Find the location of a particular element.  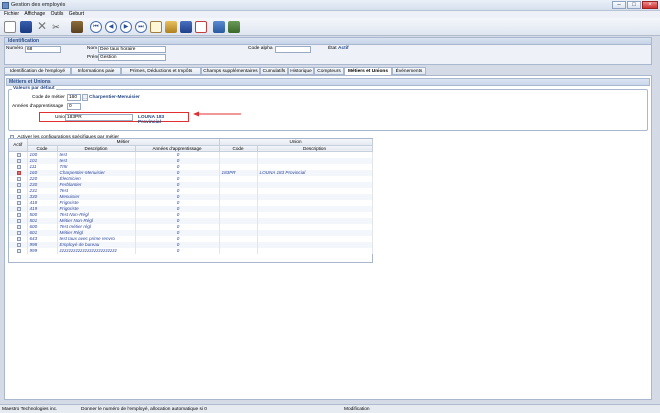

title-bar: Gestion des employés – □ × is located at coordinates (330, 5).